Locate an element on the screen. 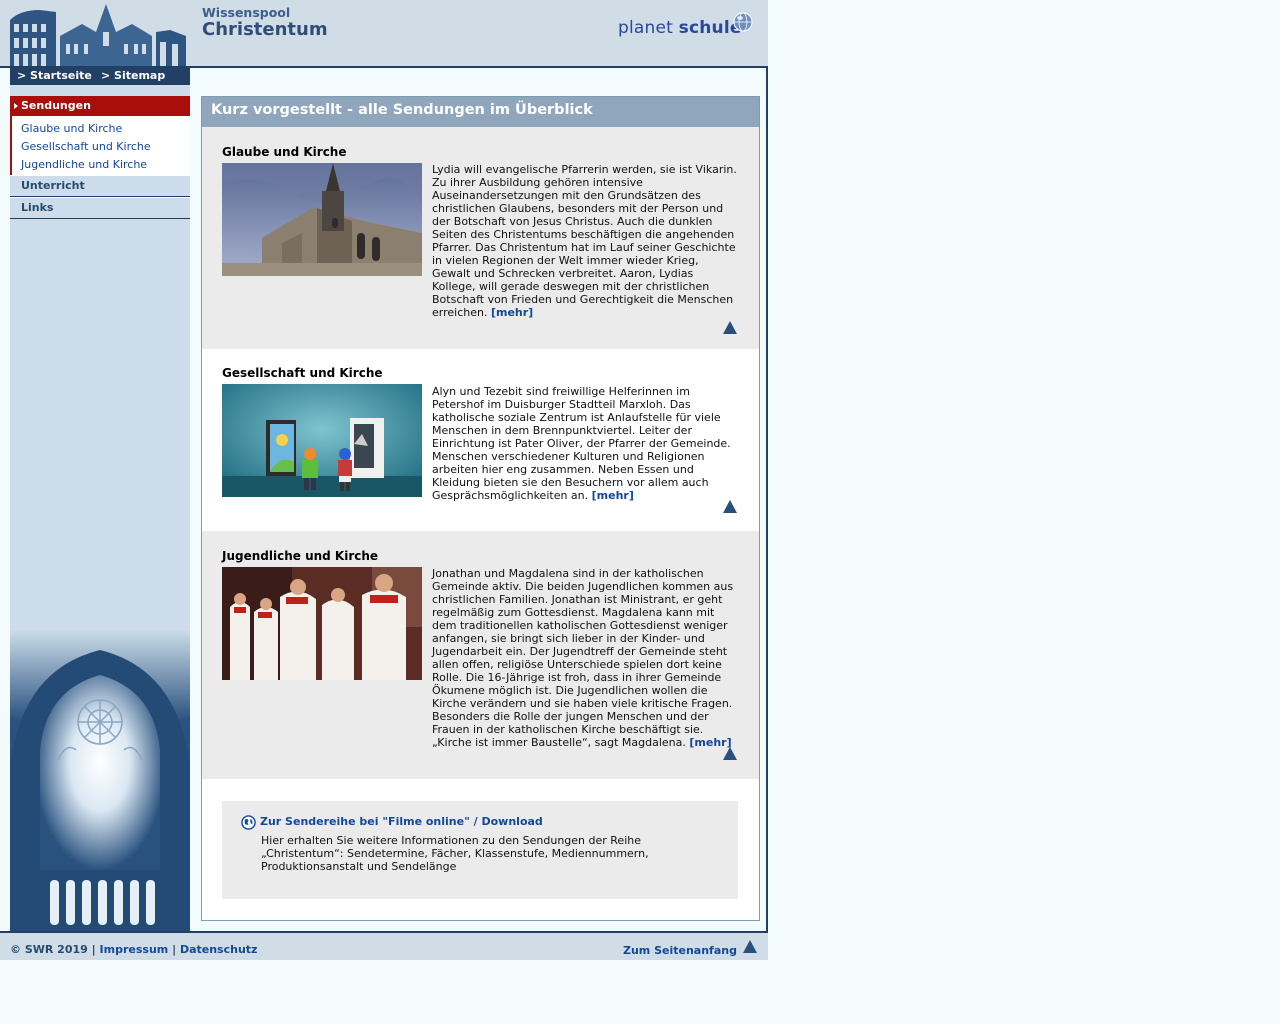  sitemap-link: > Sitemap is located at coordinates (133, 75).